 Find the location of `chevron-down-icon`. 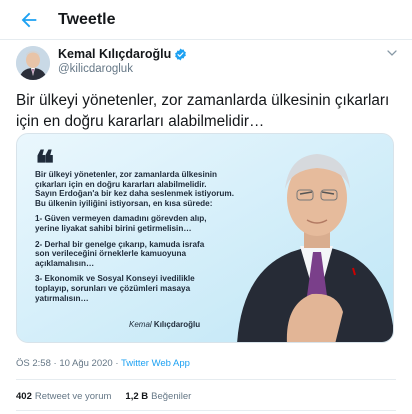

chevron-down-icon is located at coordinates (392, 53).